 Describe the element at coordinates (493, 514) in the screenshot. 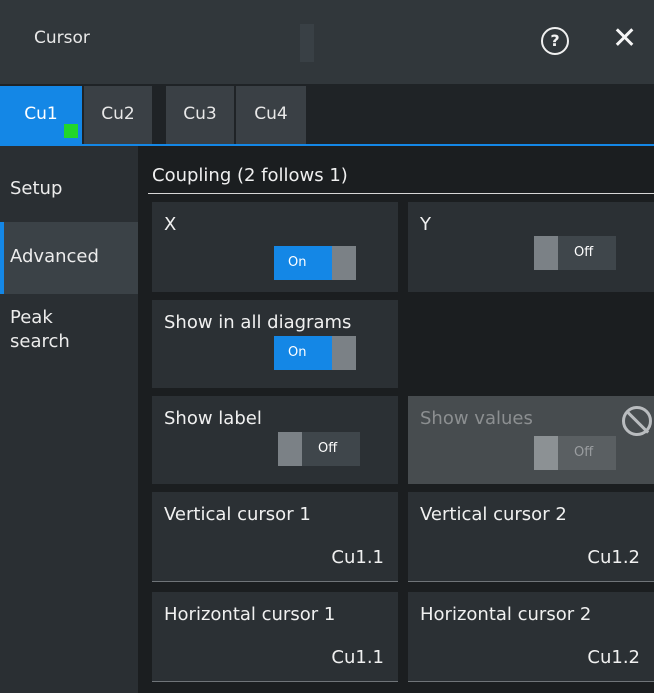

I see `vertical-cursor-2-label: Vertical cursor 2` at that location.